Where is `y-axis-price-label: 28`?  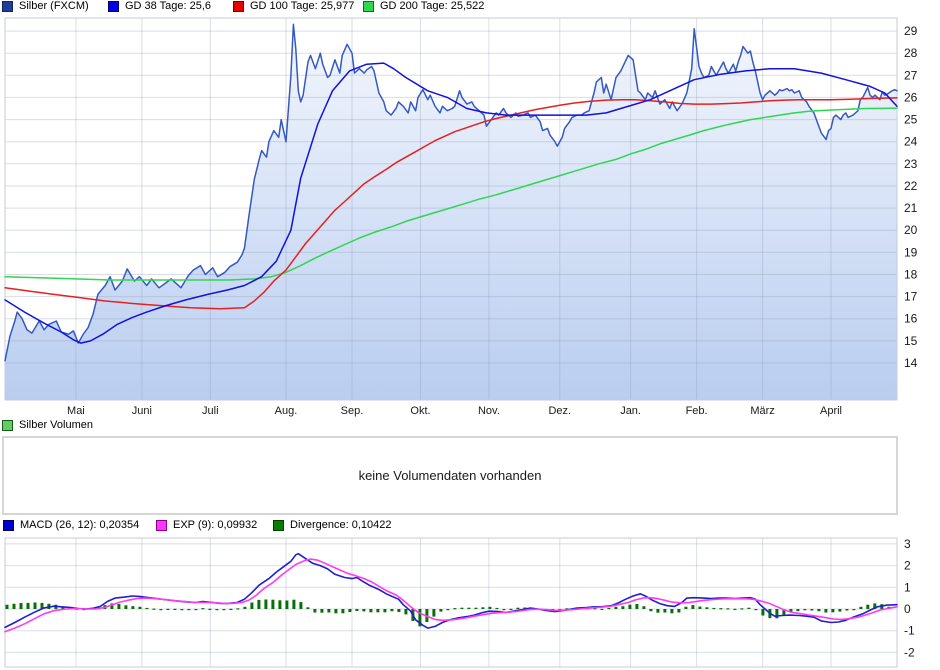
y-axis-price-label: 28 is located at coordinates (911, 53).